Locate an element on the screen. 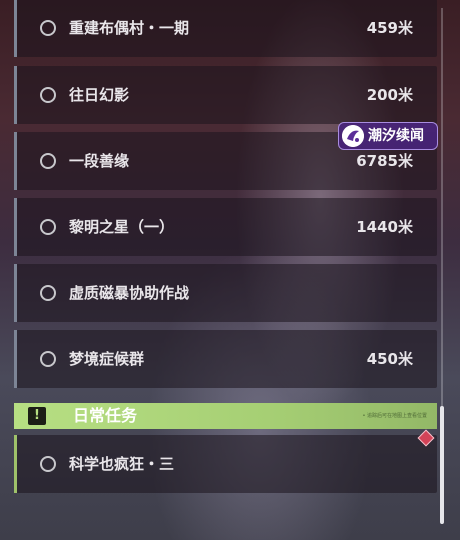  scrollbar-thumb is located at coordinates (442, 465).